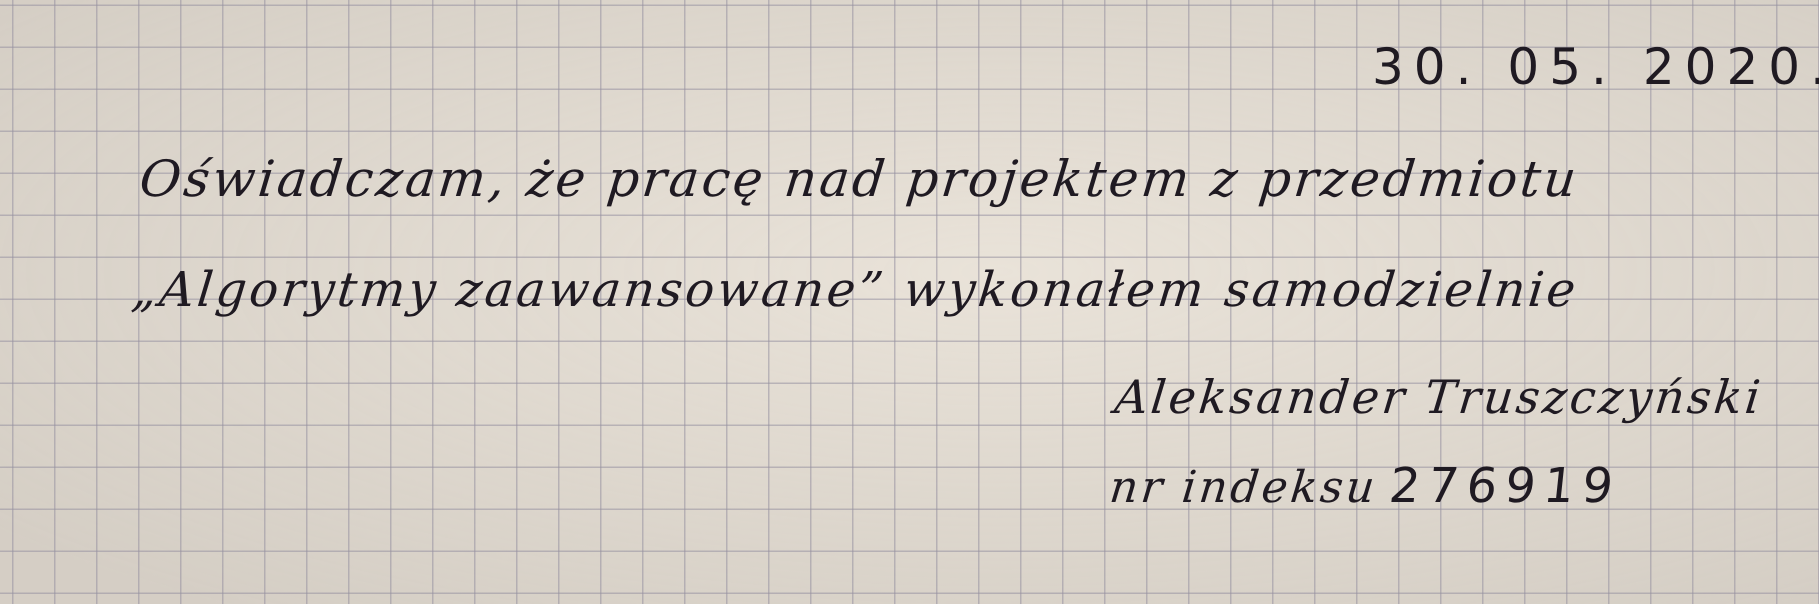  I want to click on signature-name: Aleksander Truszczyński, so click(1439, 397).